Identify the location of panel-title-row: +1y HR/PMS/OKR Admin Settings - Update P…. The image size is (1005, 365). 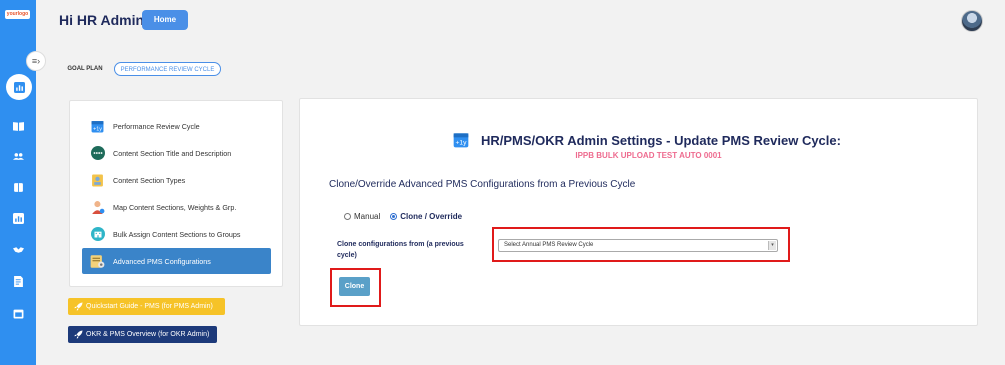
(647, 140).